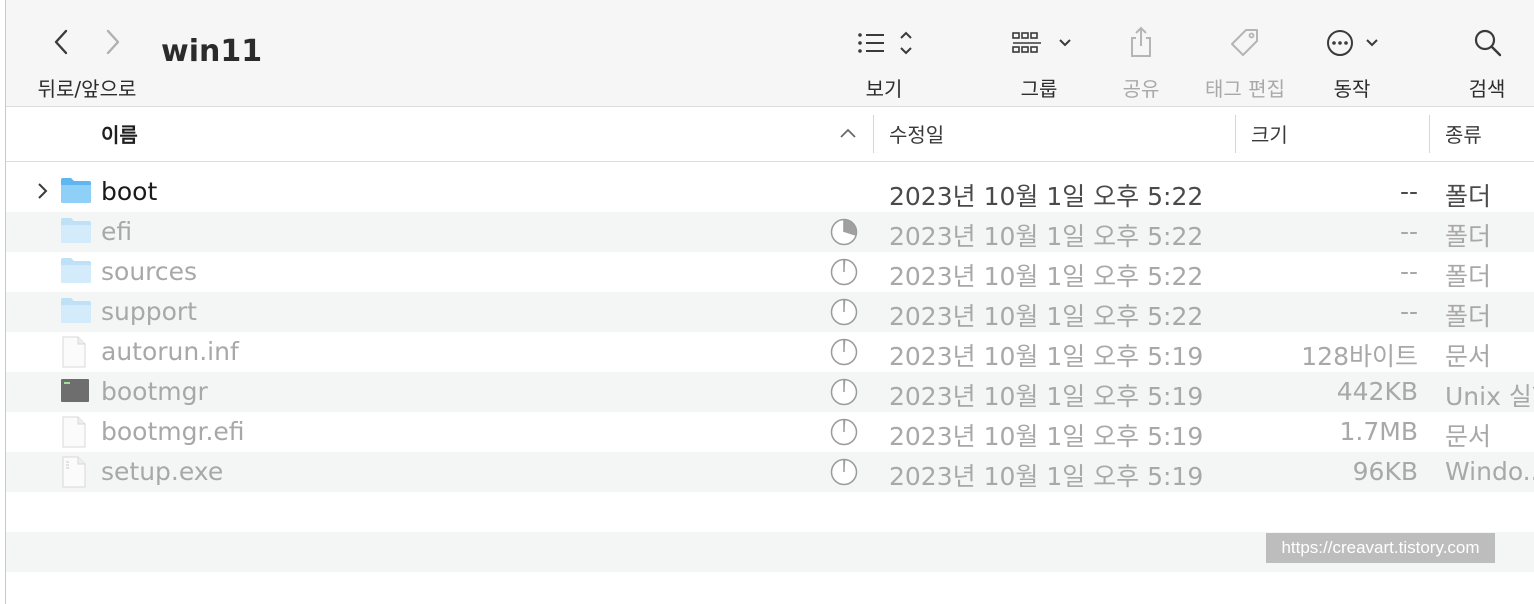 This screenshot has width=1534, height=604. Describe the element at coordinates (149, 271) in the screenshot. I see `file-name: sources` at that location.